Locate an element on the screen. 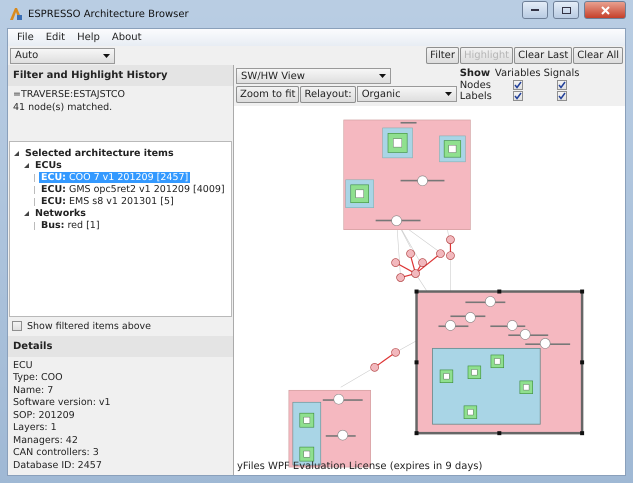 The height and width of the screenshot is (483, 633). history-text: 41 node(s) matched. is located at coordinates (63, 108).